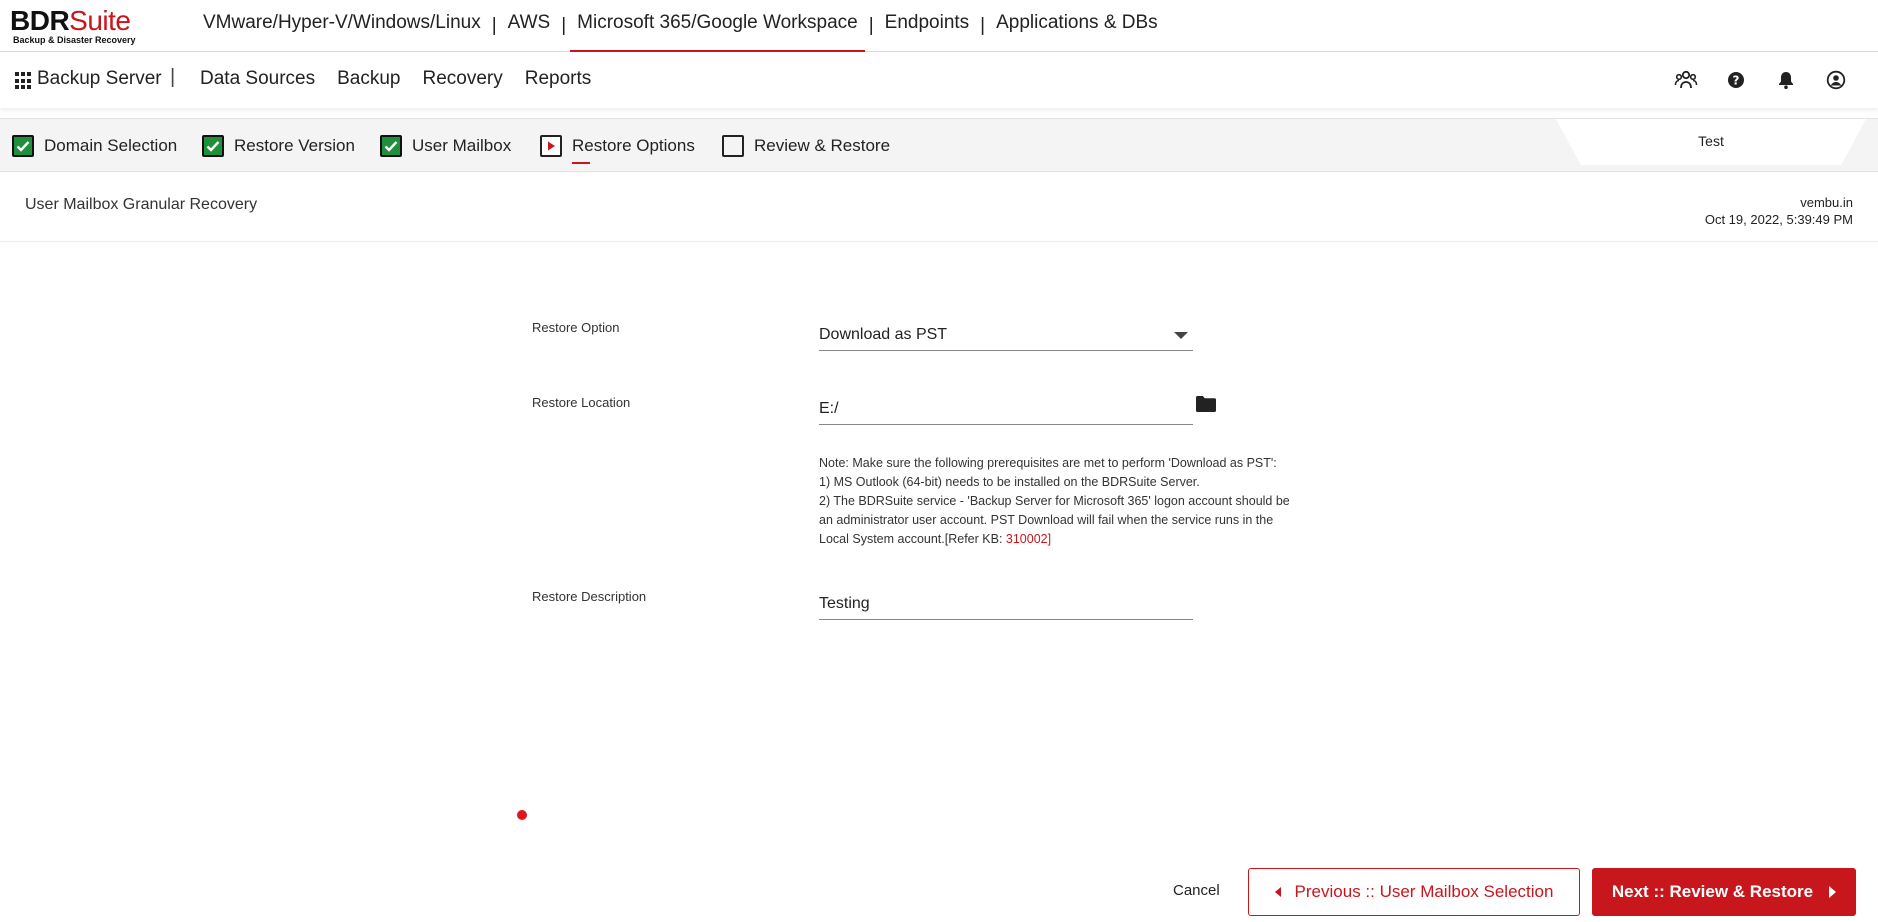 The height and width of the screenshot is (922, 1878). What do you see at coordinates (294, 145) in the screenshot?
I see `step-label: Restore Version` at bounding box center [294, 145].